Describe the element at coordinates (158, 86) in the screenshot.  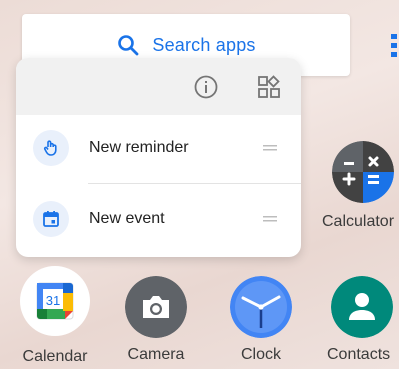
I see `popup-header` at that location.